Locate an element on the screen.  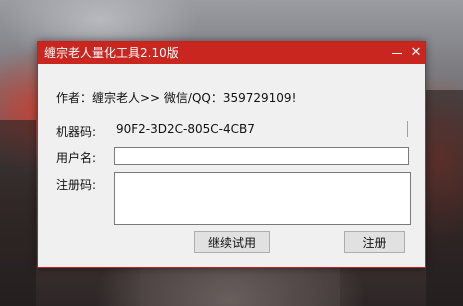
username-label: 用户名: is located at coordinates (76, 158).